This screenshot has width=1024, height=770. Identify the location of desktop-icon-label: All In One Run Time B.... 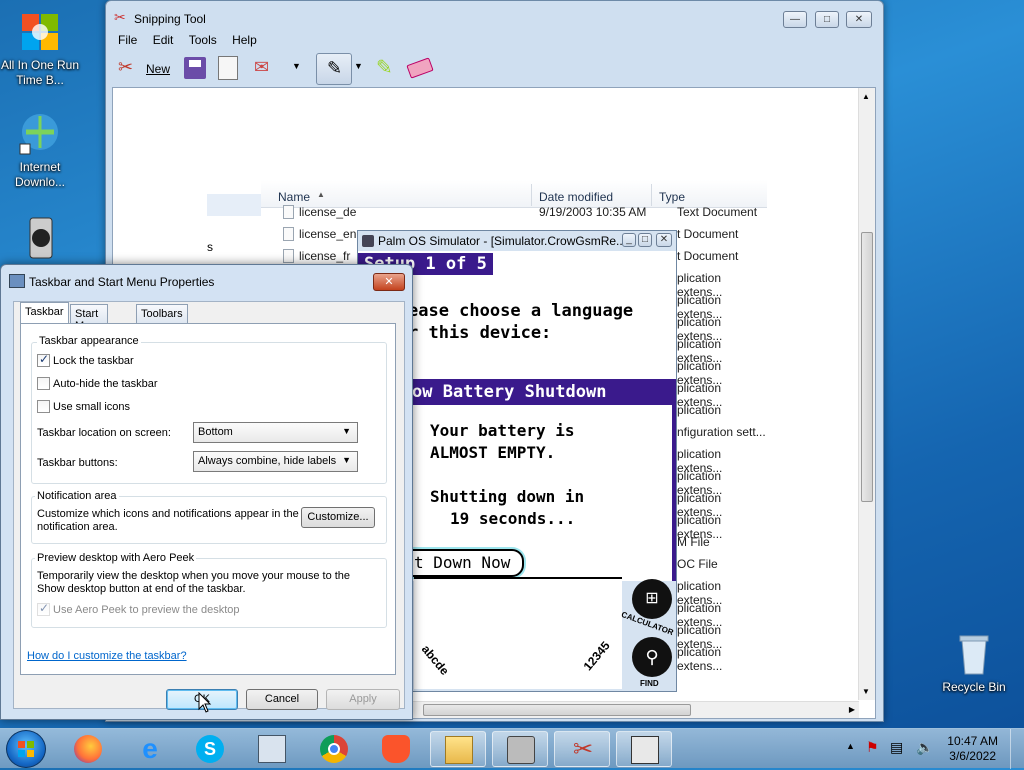
(40, 72).